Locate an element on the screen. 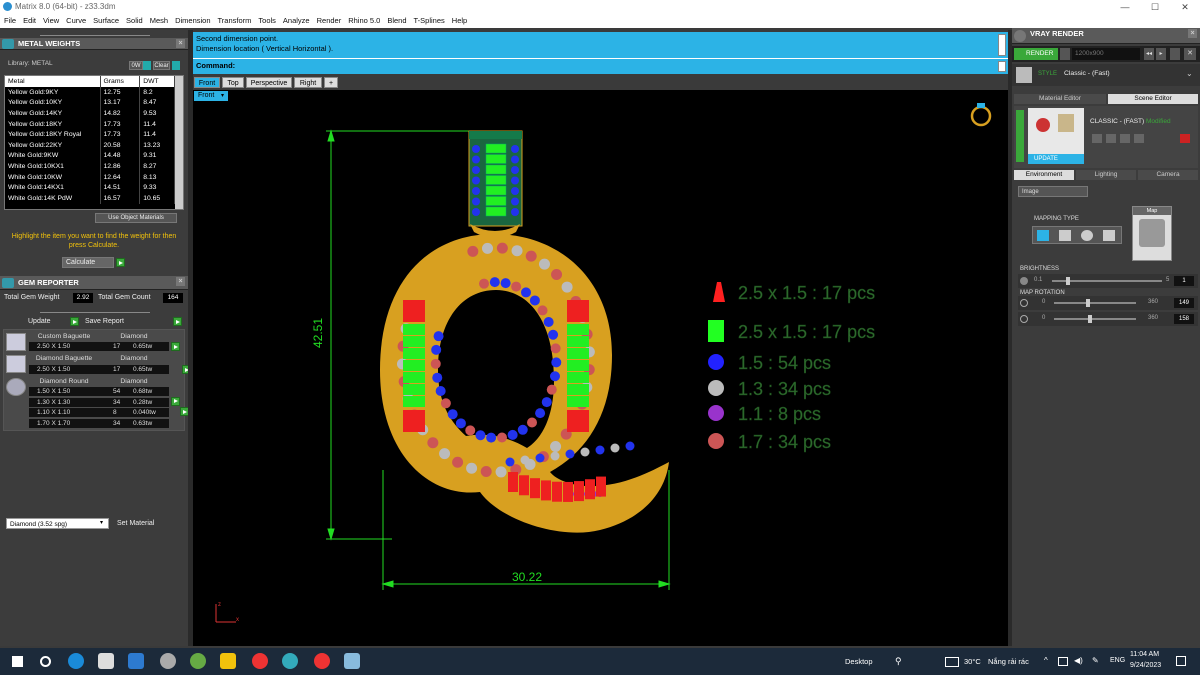 The height and width of the screenshot is (675, 1200). planar-mapping-icon is located at coordinates (1043, 235).